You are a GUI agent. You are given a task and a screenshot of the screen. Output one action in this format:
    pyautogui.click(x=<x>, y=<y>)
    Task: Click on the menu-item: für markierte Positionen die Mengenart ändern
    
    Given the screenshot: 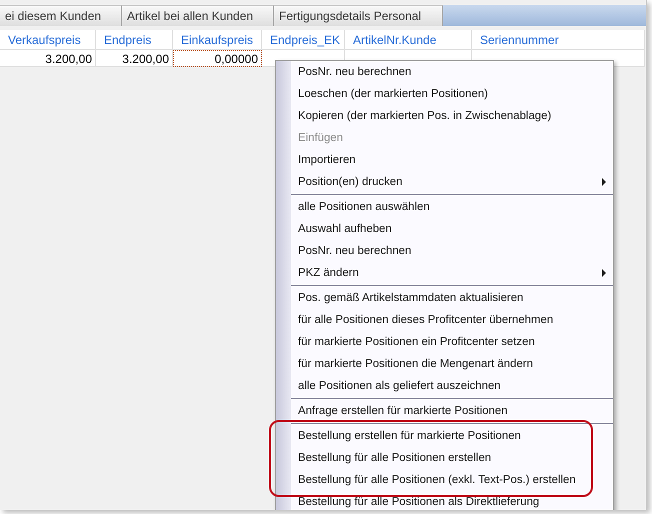 What is the action you would take?
    pyautogui.click(x=444, y=364)
    